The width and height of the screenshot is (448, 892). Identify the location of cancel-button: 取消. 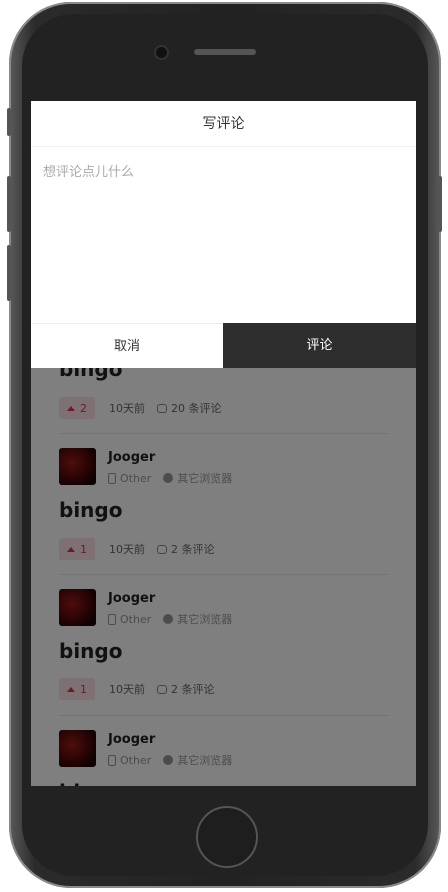
(127, 345).